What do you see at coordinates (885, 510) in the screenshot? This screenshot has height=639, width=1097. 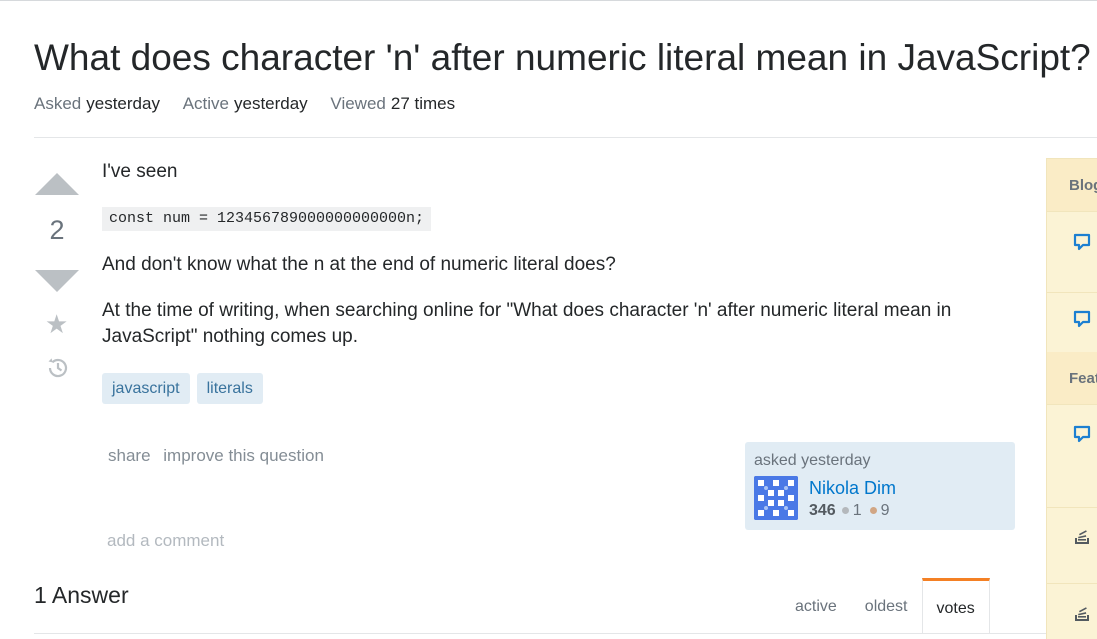 I see `bronze-badge-count: 9` at bounding box center [885, 510].